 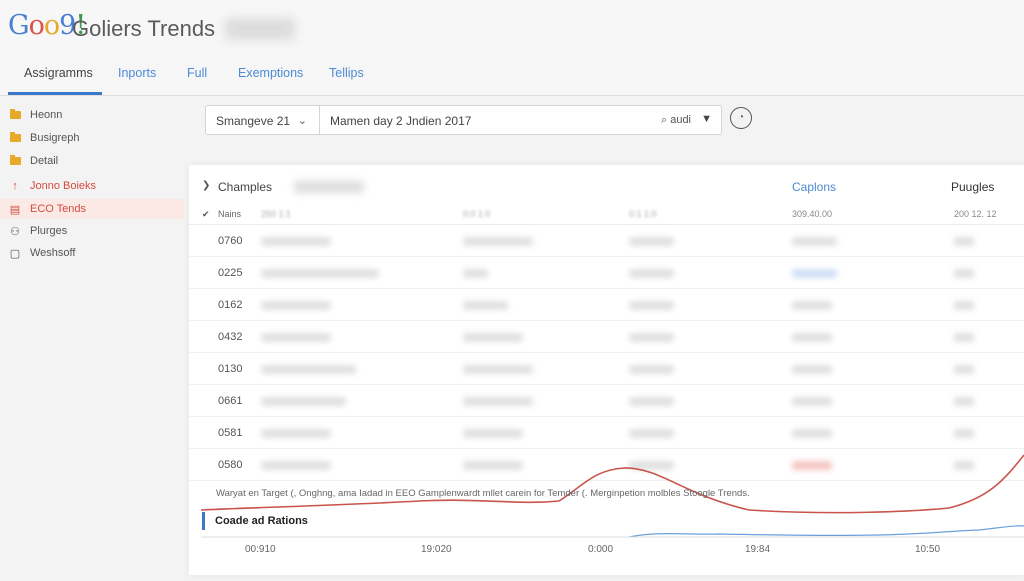 What do you see at coordinates (137, 73) in the screenshot?
I see `tab-inports: Inports` at bounding box center [137, 73].